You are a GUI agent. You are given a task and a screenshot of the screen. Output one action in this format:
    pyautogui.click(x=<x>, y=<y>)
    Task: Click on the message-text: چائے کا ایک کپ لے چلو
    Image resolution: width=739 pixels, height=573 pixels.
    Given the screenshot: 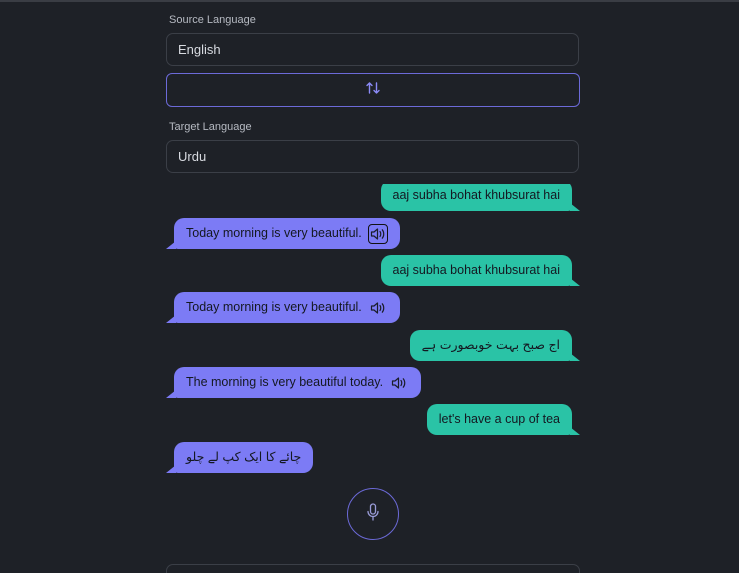 What is the action you would take?
    pyautogui.click(x=244, y=457)
    